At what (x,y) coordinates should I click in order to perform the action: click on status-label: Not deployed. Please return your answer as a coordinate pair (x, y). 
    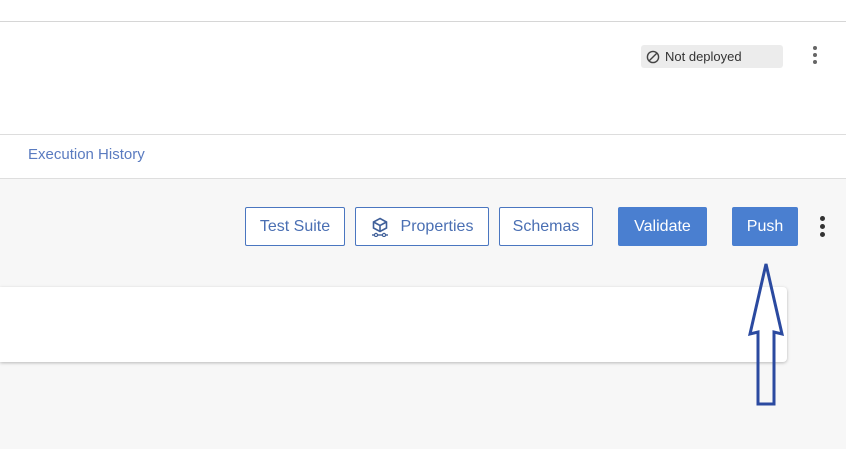
    Looking at the image, I should click on (703, 56).